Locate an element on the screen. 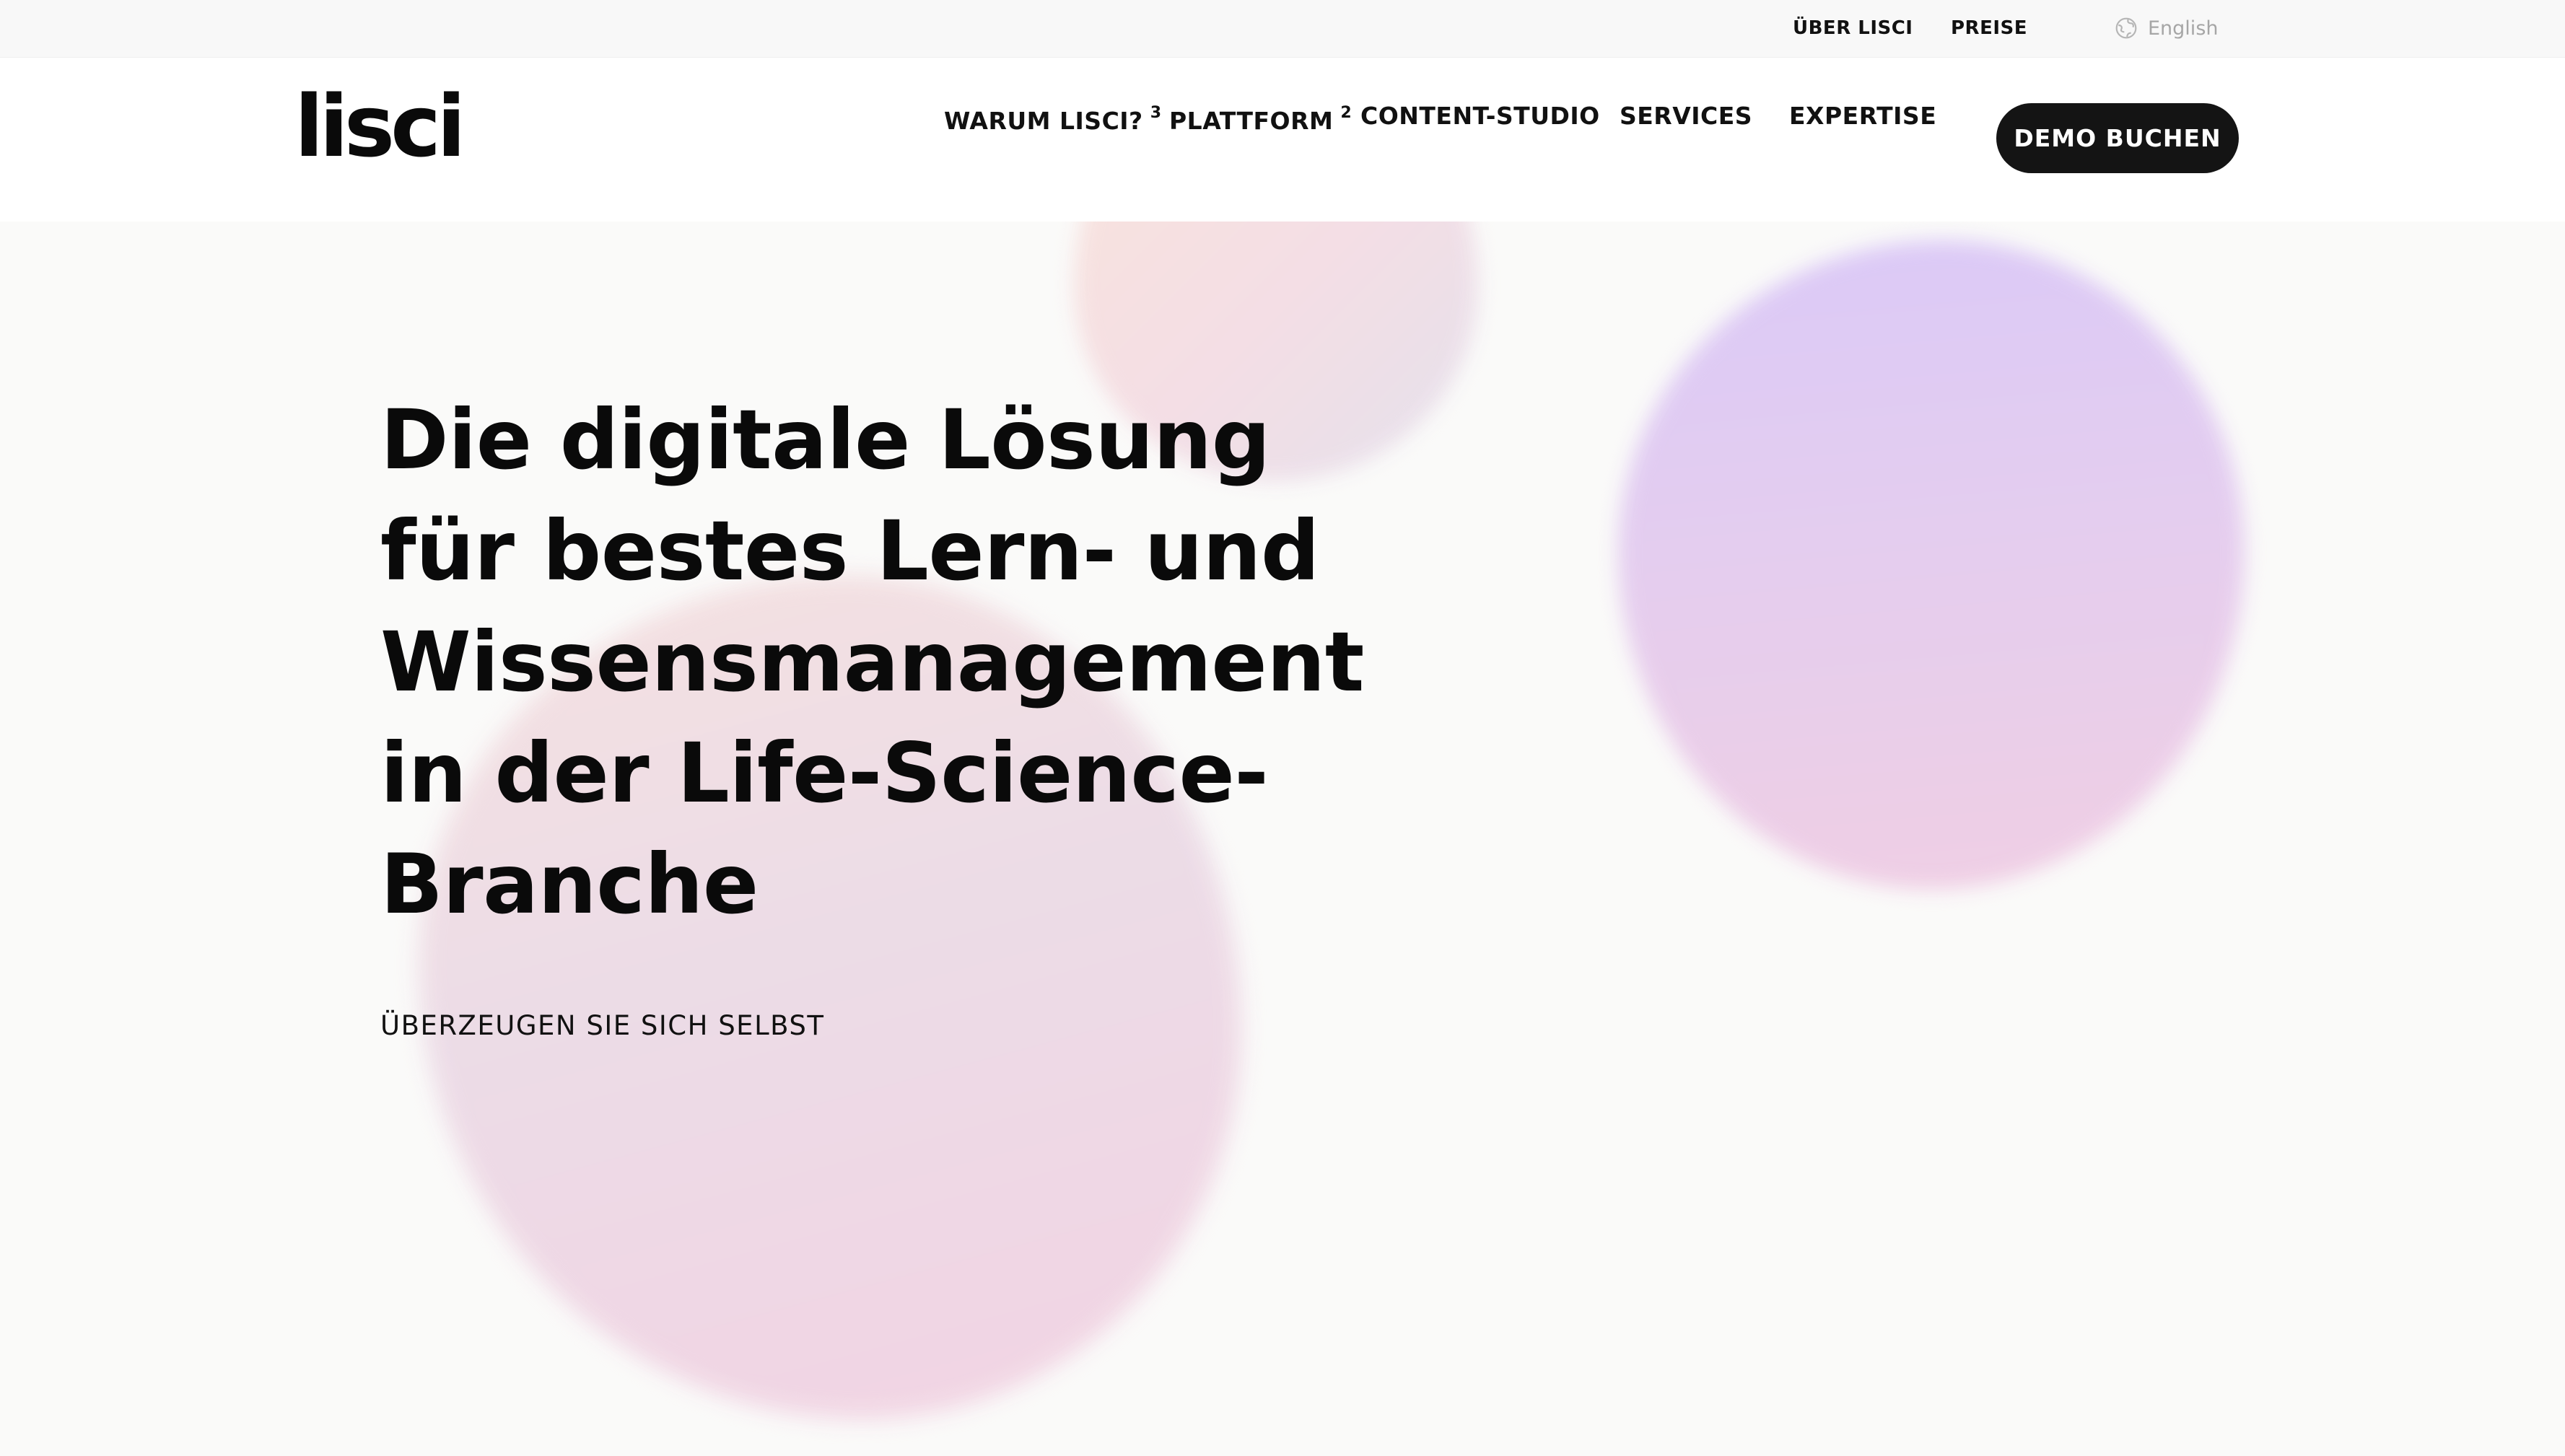 This screenshot has height=1456, width=2565. nav-content-studio: CONTENT-STUDIO is located at coordinates (1480, 116).